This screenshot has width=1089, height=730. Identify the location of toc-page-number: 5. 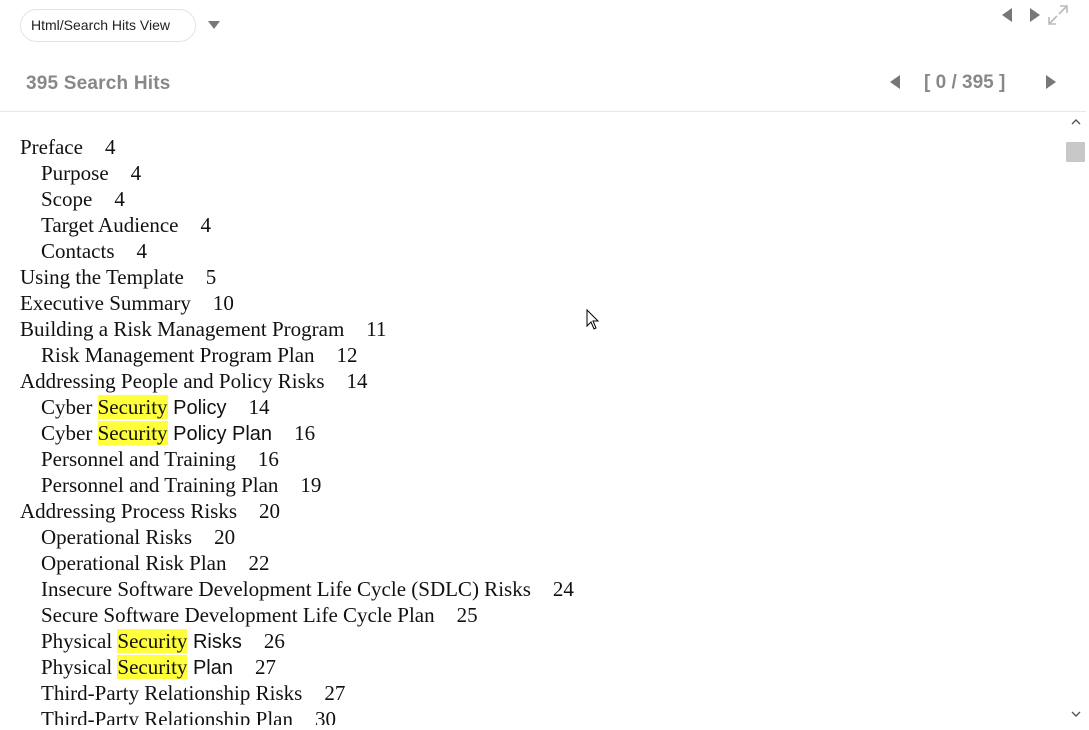
(211, 277).